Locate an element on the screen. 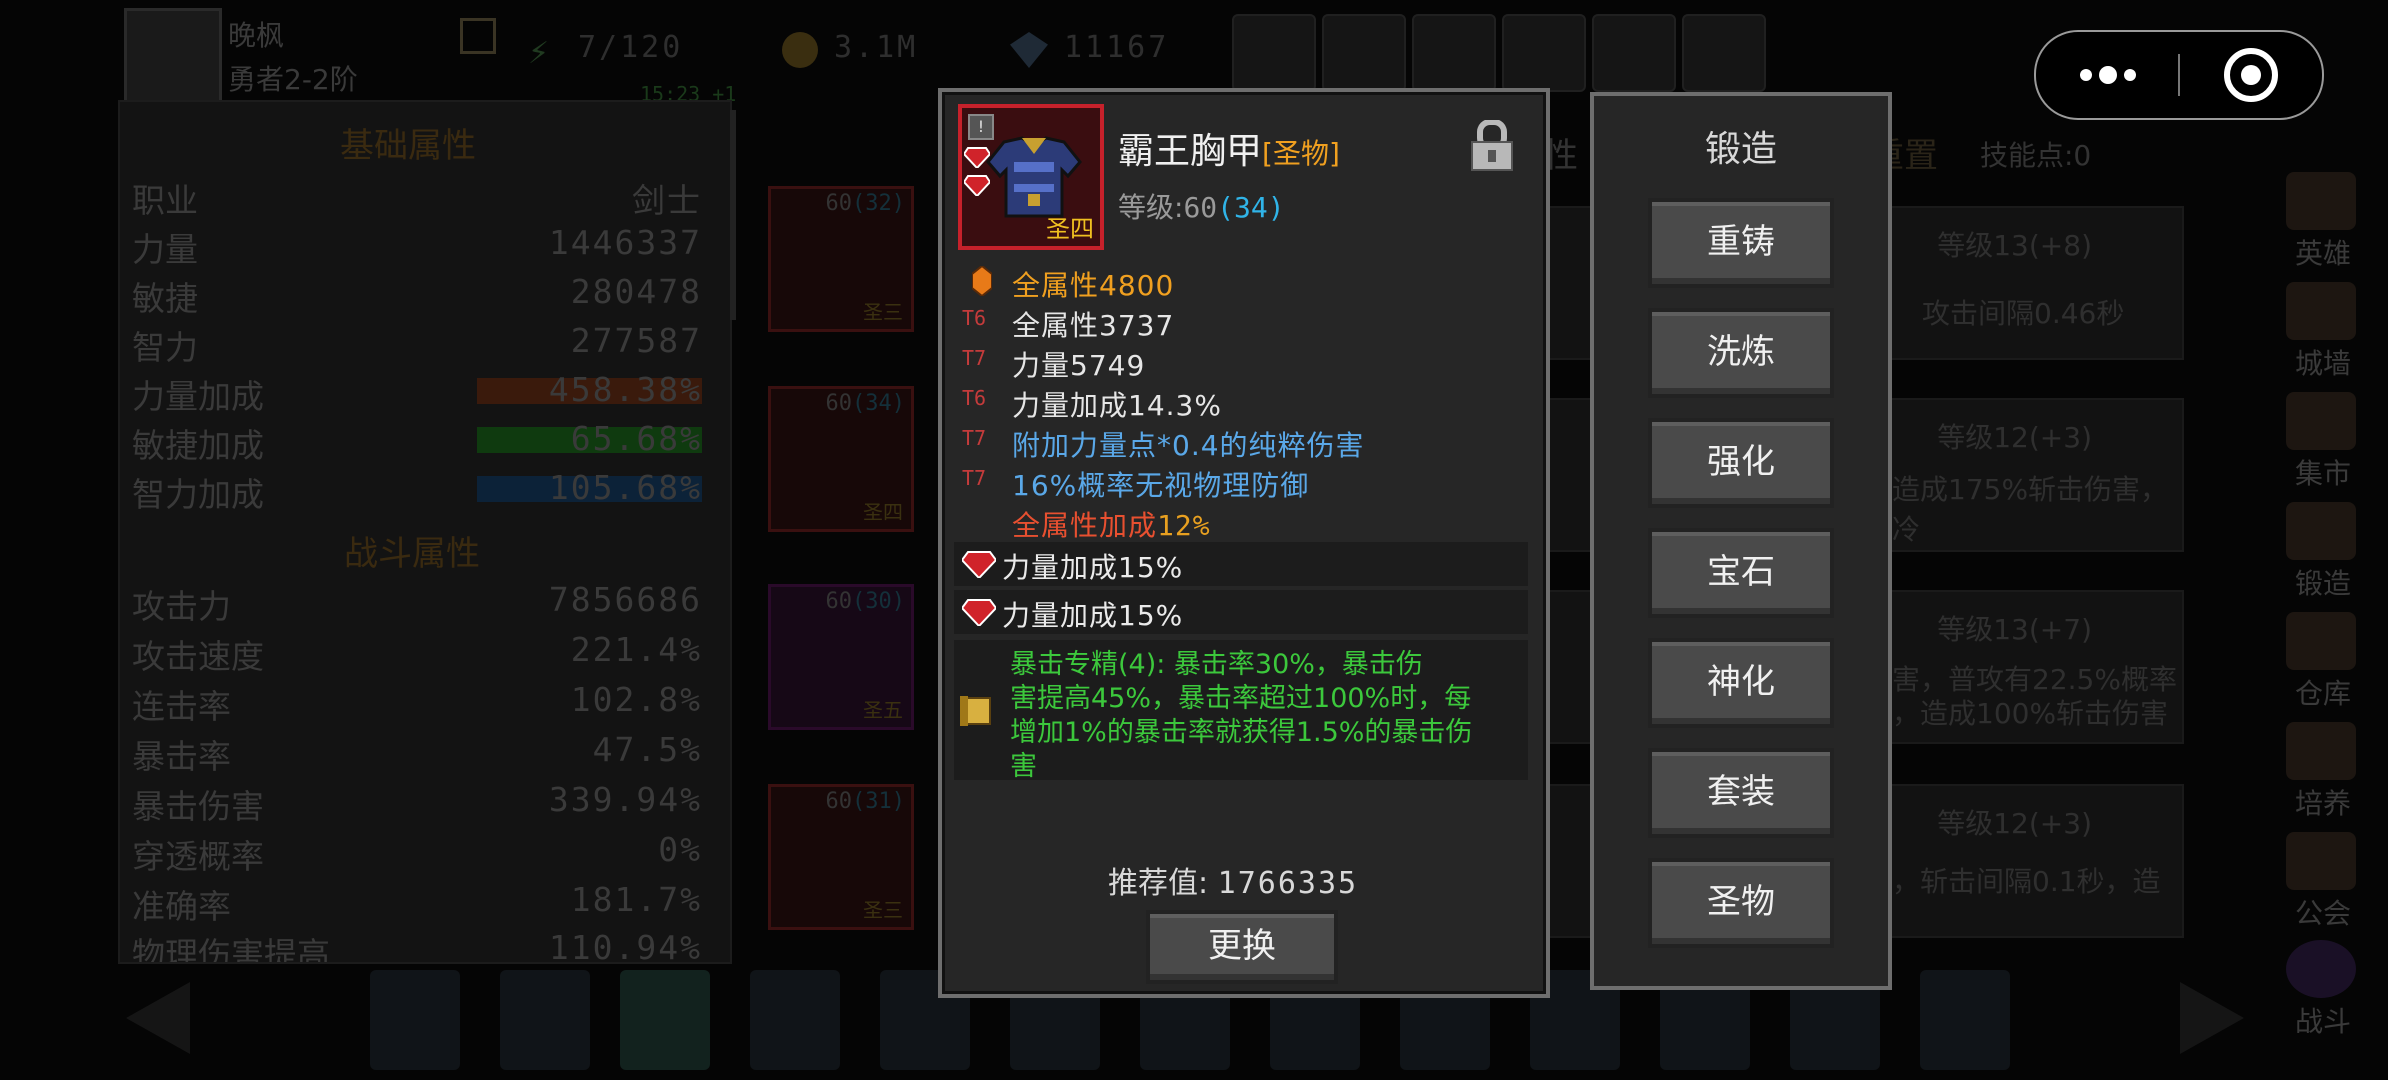 The image size is (2388, 1080). skill-level: 等级13(+8) is located at coordinates (2014, 245).